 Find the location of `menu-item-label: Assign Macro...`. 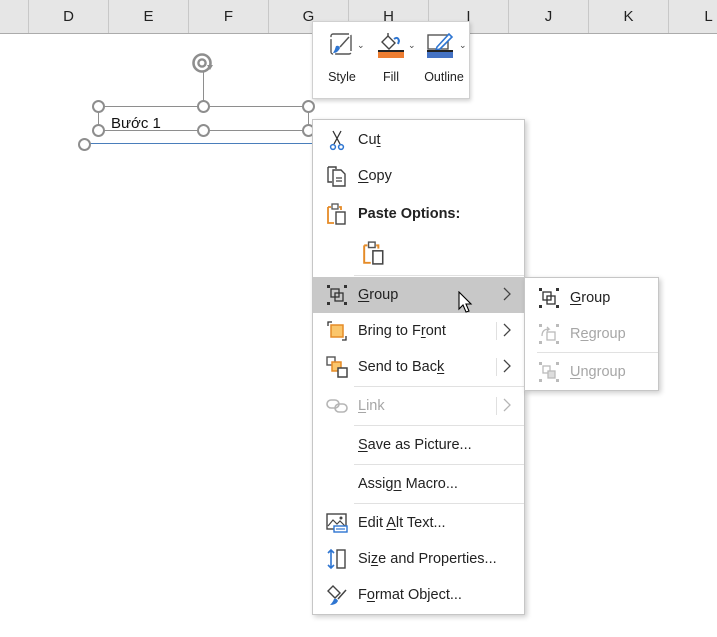

menu-item-label: Assign Macro... is located at coordinates (408, 484).